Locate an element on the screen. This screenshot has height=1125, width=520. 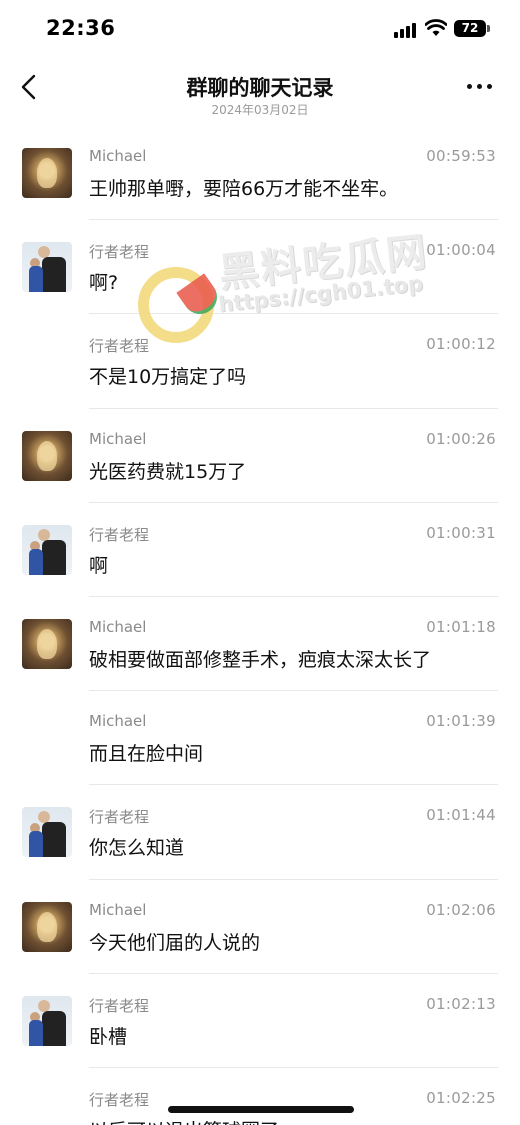
message-text: 你怎么知道 is located at coordinates (137, 848).